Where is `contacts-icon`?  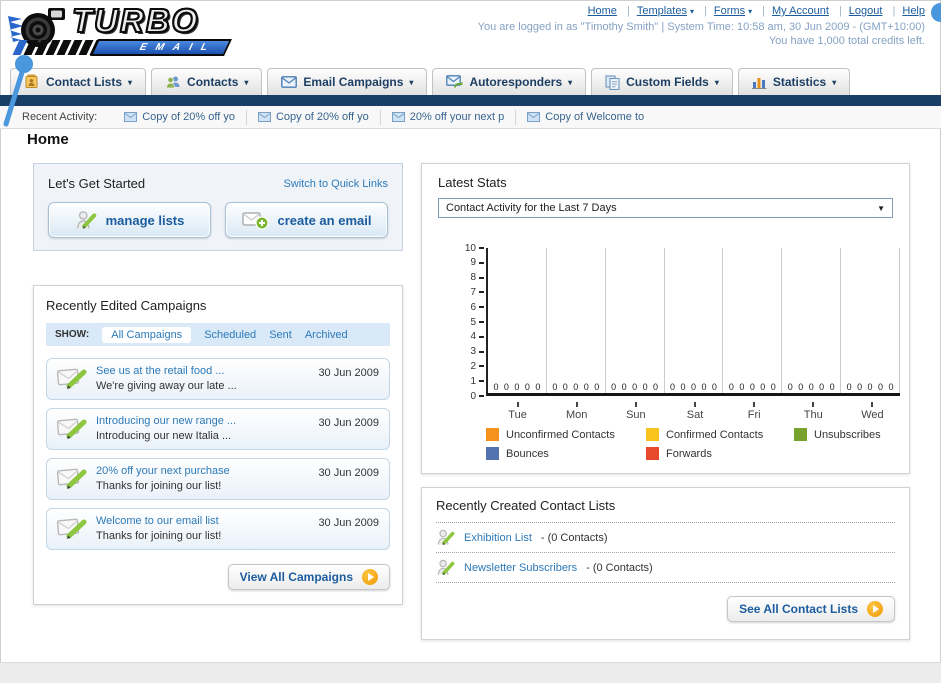
contacts-icon is located at coordinates (173, 82).